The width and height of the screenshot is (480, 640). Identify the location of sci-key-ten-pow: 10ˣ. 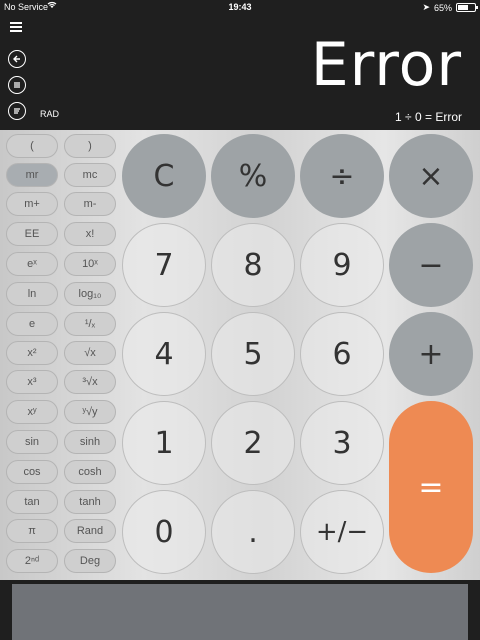
(90, 264).